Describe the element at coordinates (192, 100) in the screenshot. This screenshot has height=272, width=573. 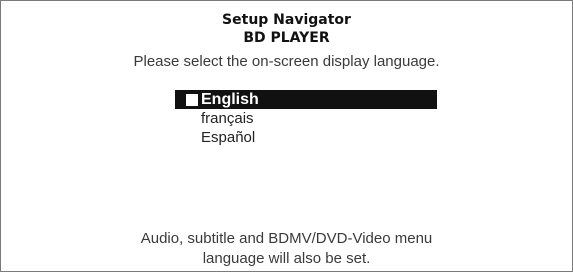
I see `selection-marker-icon` at that location.